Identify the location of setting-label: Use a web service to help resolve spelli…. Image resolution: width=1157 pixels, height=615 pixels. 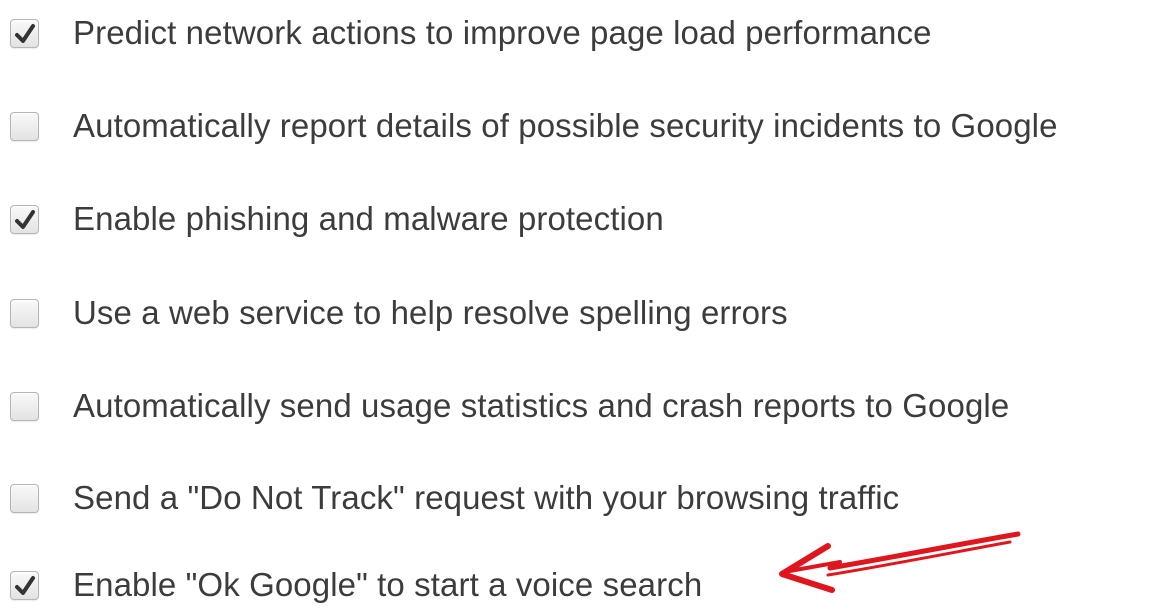
(430, 312).